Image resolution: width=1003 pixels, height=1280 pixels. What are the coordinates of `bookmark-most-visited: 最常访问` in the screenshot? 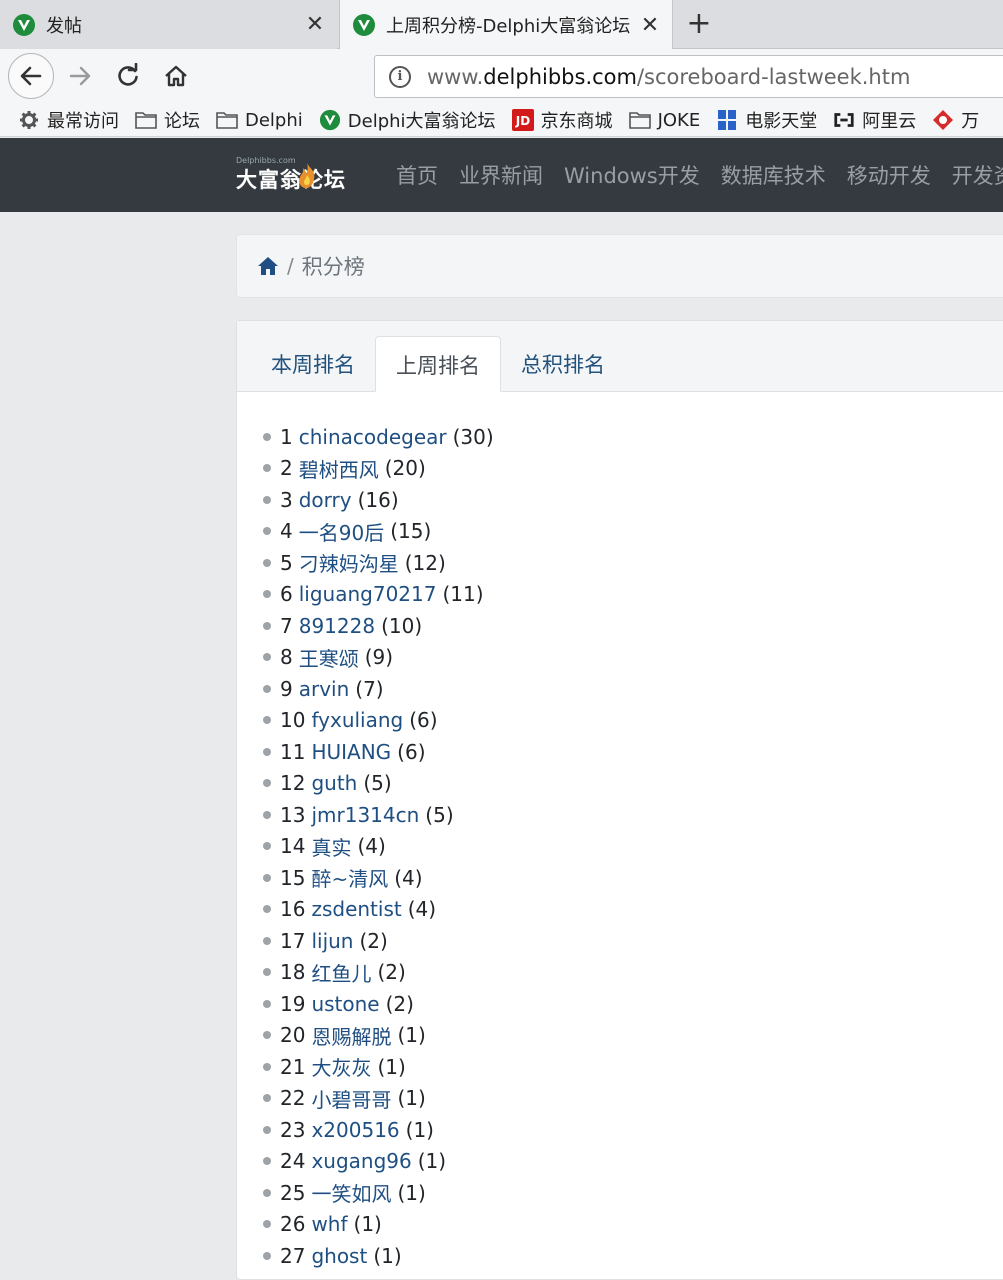 It's located at (68, 120).